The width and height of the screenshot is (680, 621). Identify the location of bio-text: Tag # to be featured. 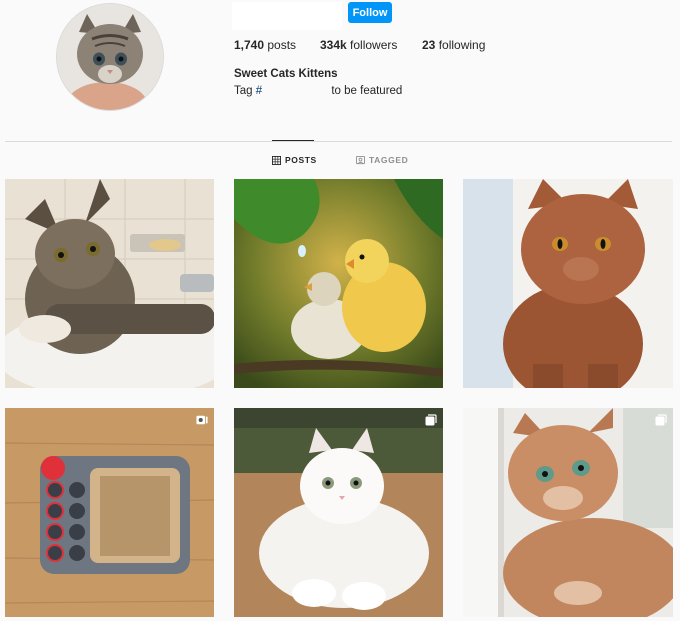
(318, 91).